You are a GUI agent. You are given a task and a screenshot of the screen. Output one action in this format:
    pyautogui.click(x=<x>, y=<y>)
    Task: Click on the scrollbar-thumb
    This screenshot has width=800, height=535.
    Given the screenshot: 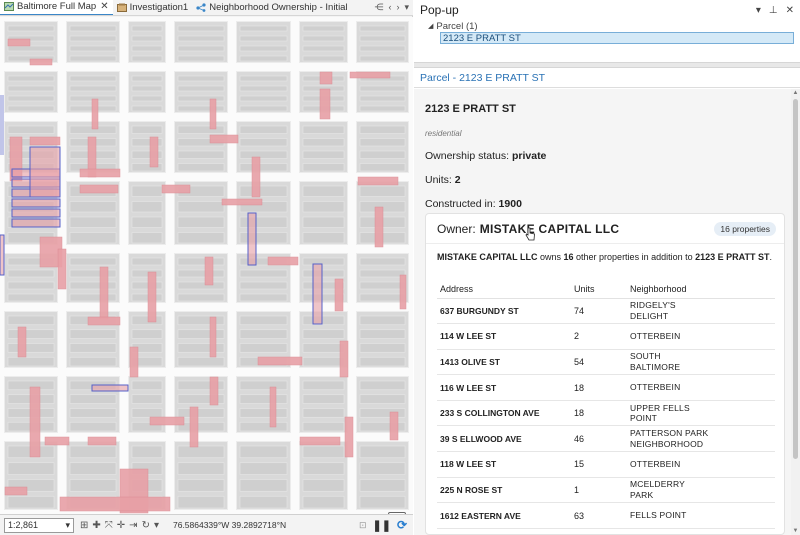 What is the action you would take?
    pyautogui.click(x=795, y=279)
    